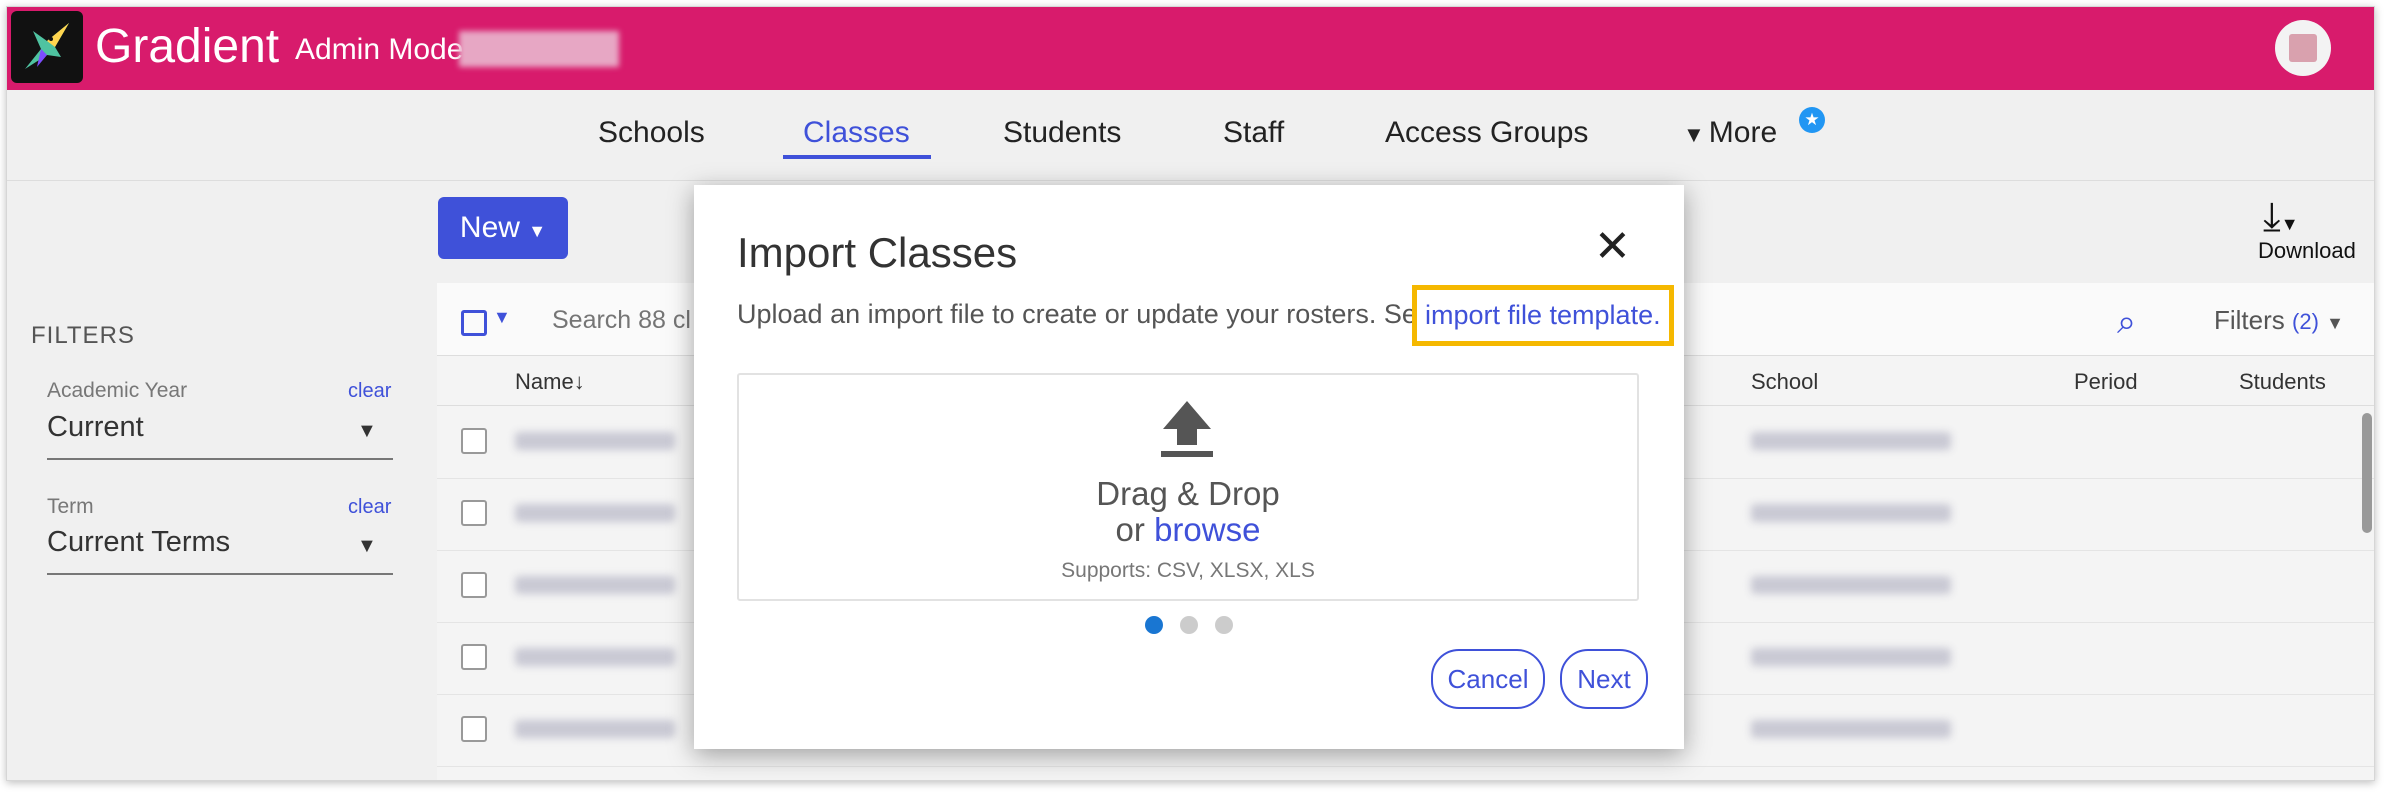 Image resolution: width=2396 pixels, height=806 pixels. I want to click on new-button-label: New, so click(489, 227).